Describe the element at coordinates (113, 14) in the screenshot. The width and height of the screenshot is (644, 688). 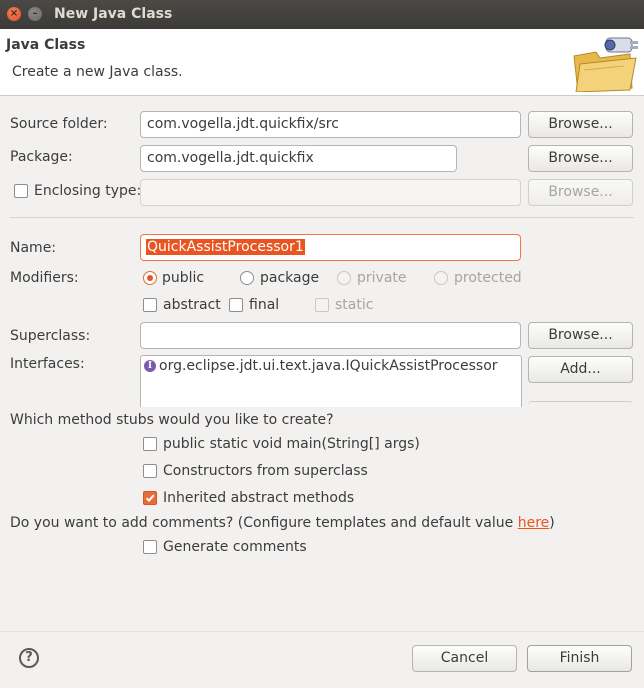
I see `window-title: New Java Class` at that location.